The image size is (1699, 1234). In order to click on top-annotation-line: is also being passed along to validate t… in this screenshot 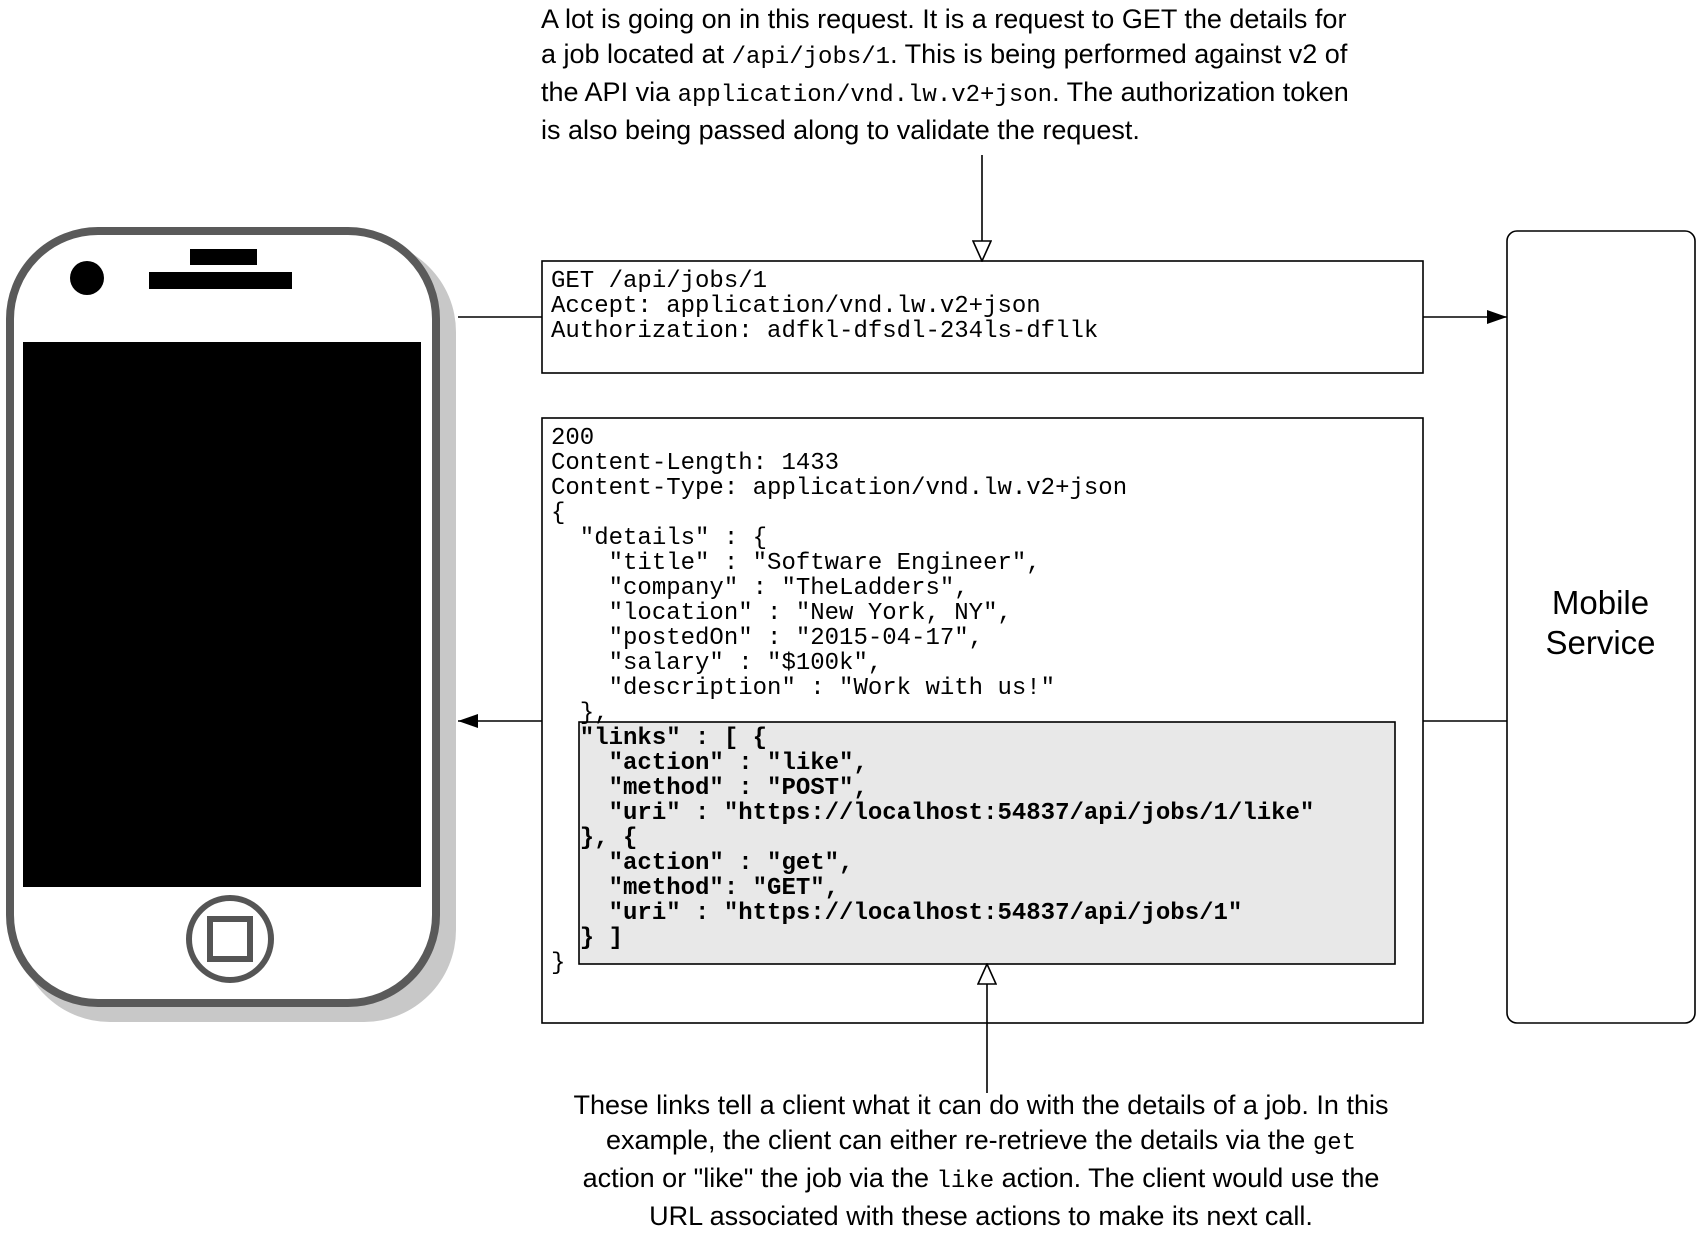, I will do `click(840, 130)`.